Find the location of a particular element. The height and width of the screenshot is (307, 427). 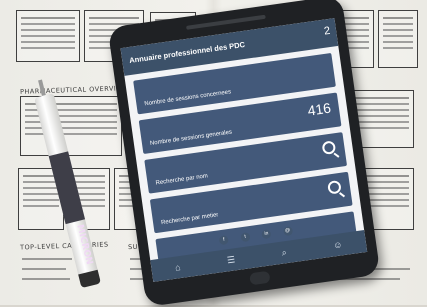

header-badge: 2 is located at coordinates (327, 31).